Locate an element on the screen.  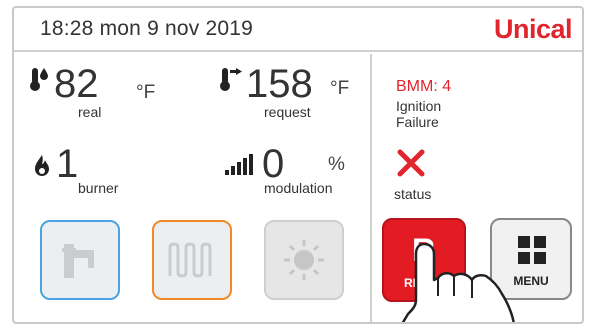
modulation-value: 0 is located at coordinates (273, 164).